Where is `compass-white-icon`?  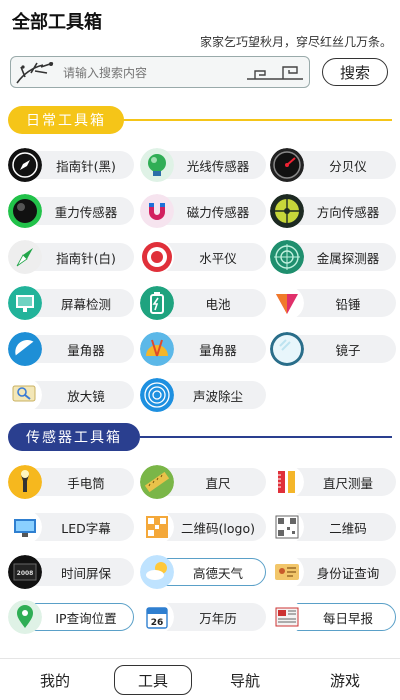
compass-white-icon is located at coordinates (25, 257).